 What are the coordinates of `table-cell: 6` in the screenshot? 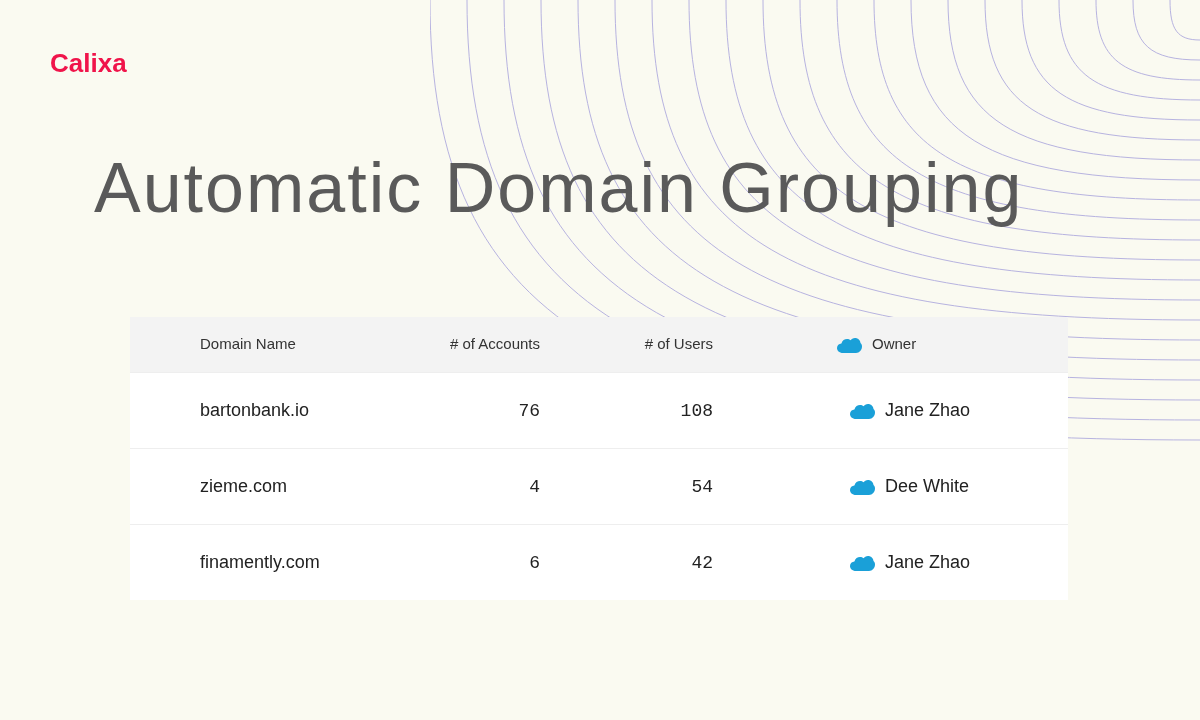 It's located at (534, 562).